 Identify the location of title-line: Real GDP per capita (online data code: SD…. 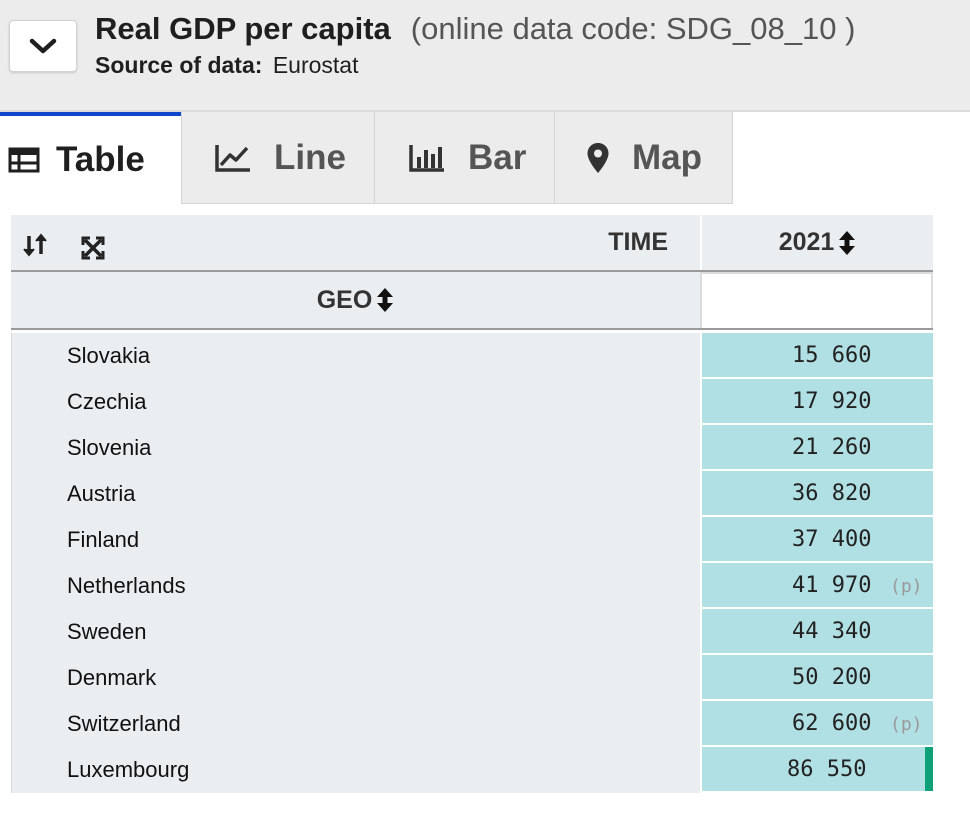
(475, 29).